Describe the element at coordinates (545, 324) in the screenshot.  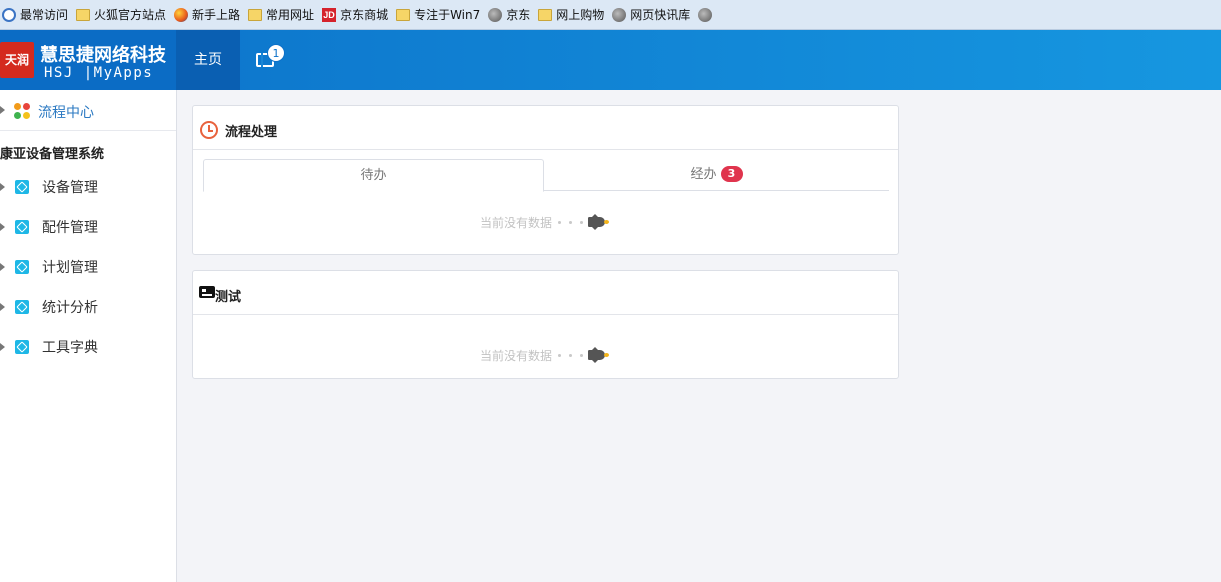
I see `test-panel: 测试 当前没有数据` at that location.